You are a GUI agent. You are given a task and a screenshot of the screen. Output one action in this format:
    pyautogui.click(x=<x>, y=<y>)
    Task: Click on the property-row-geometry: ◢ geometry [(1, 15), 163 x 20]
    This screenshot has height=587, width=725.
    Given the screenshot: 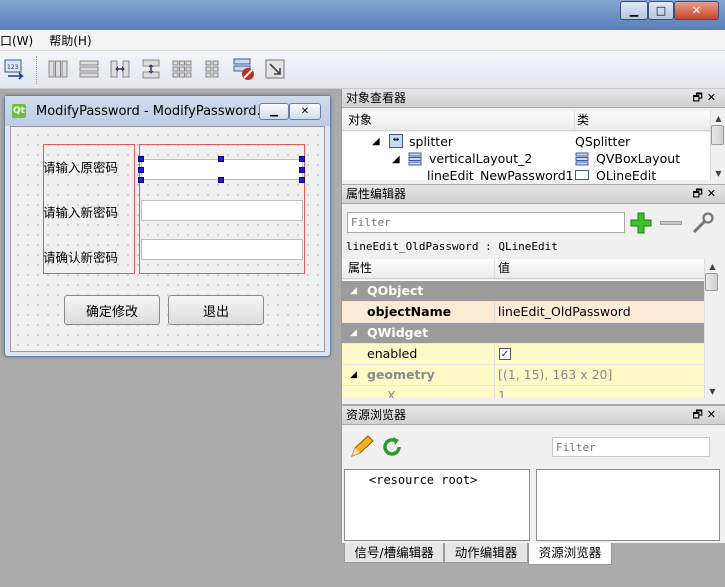 What is the action you would take?
    pyautogui.click(x=523, y=375)
    